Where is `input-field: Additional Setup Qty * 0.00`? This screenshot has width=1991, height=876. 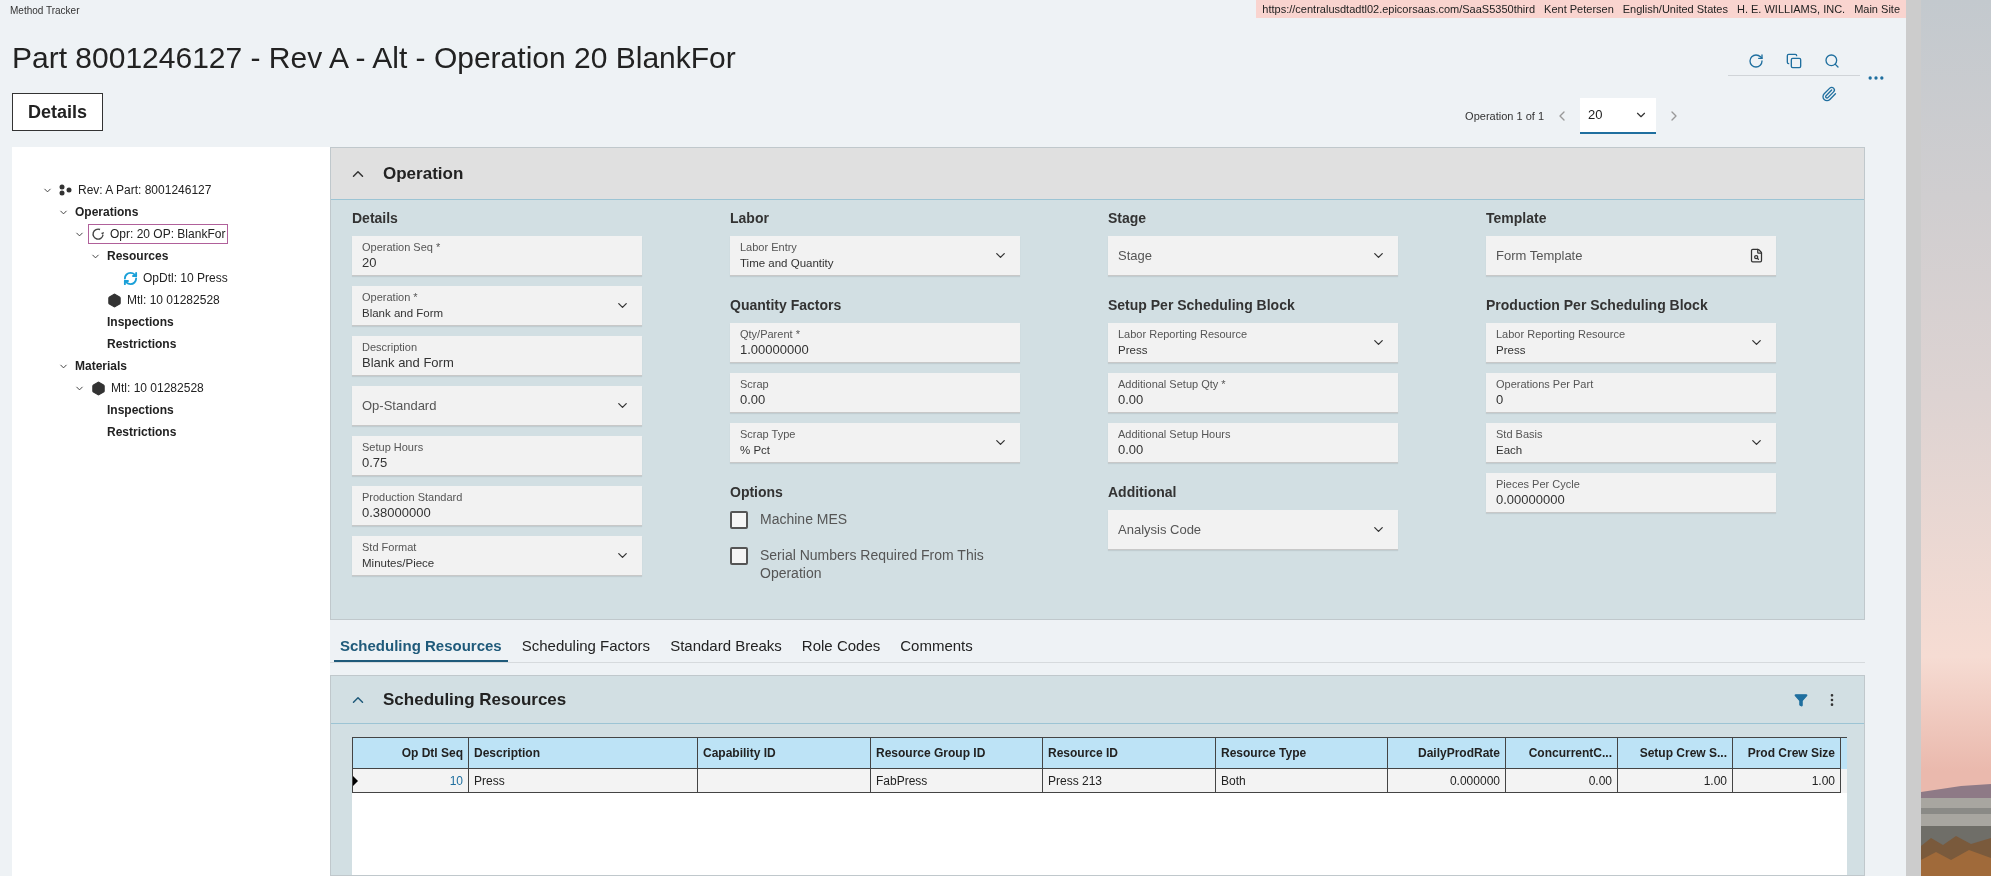
input-field: Additional Setup Qty * 0.00 is located at coordinates (1253, 393).